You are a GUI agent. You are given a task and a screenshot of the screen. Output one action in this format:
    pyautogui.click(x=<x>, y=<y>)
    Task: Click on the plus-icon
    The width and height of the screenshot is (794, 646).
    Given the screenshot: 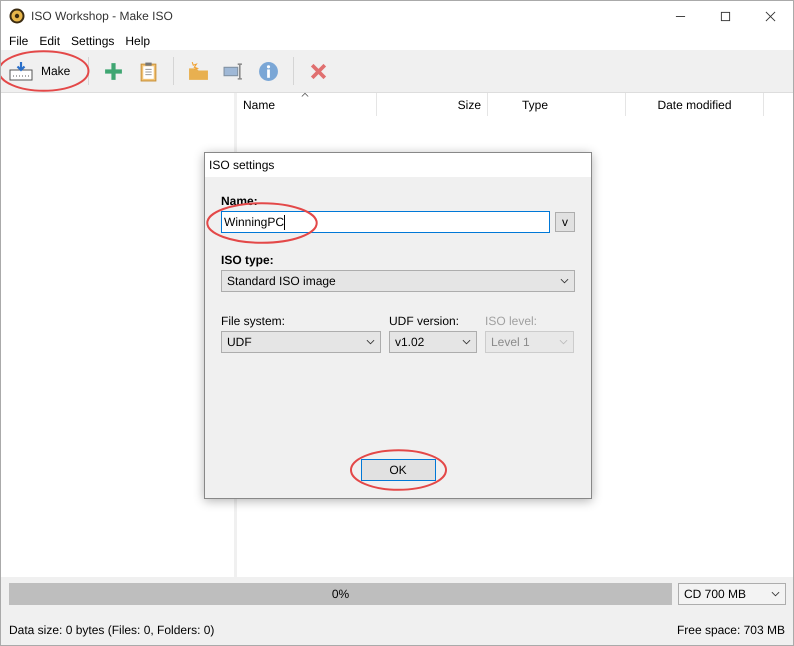 What is the action you would take?
    pyautogui.click(x=113, y=71)
    